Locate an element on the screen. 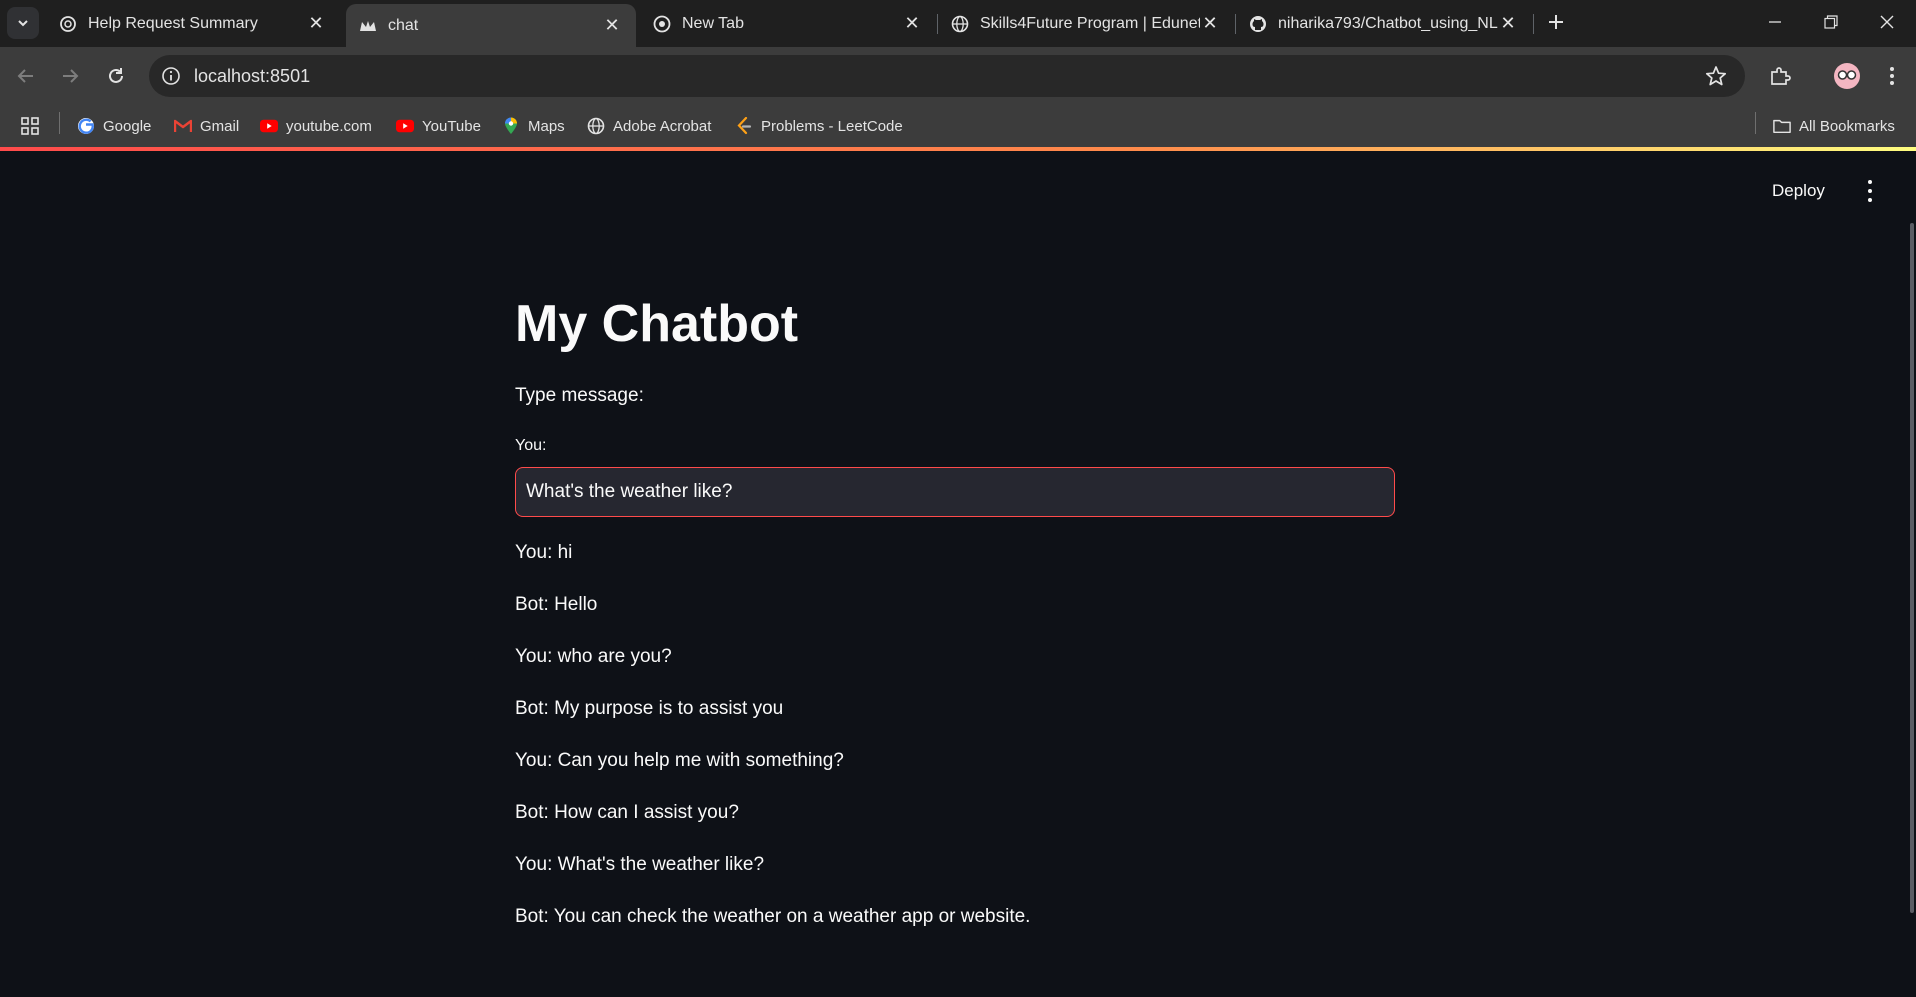 Image resolution: width=1916 pixels, height=997 pixels. bookmark-label: Problems - LeetCode is located at coordinates (832, 126).